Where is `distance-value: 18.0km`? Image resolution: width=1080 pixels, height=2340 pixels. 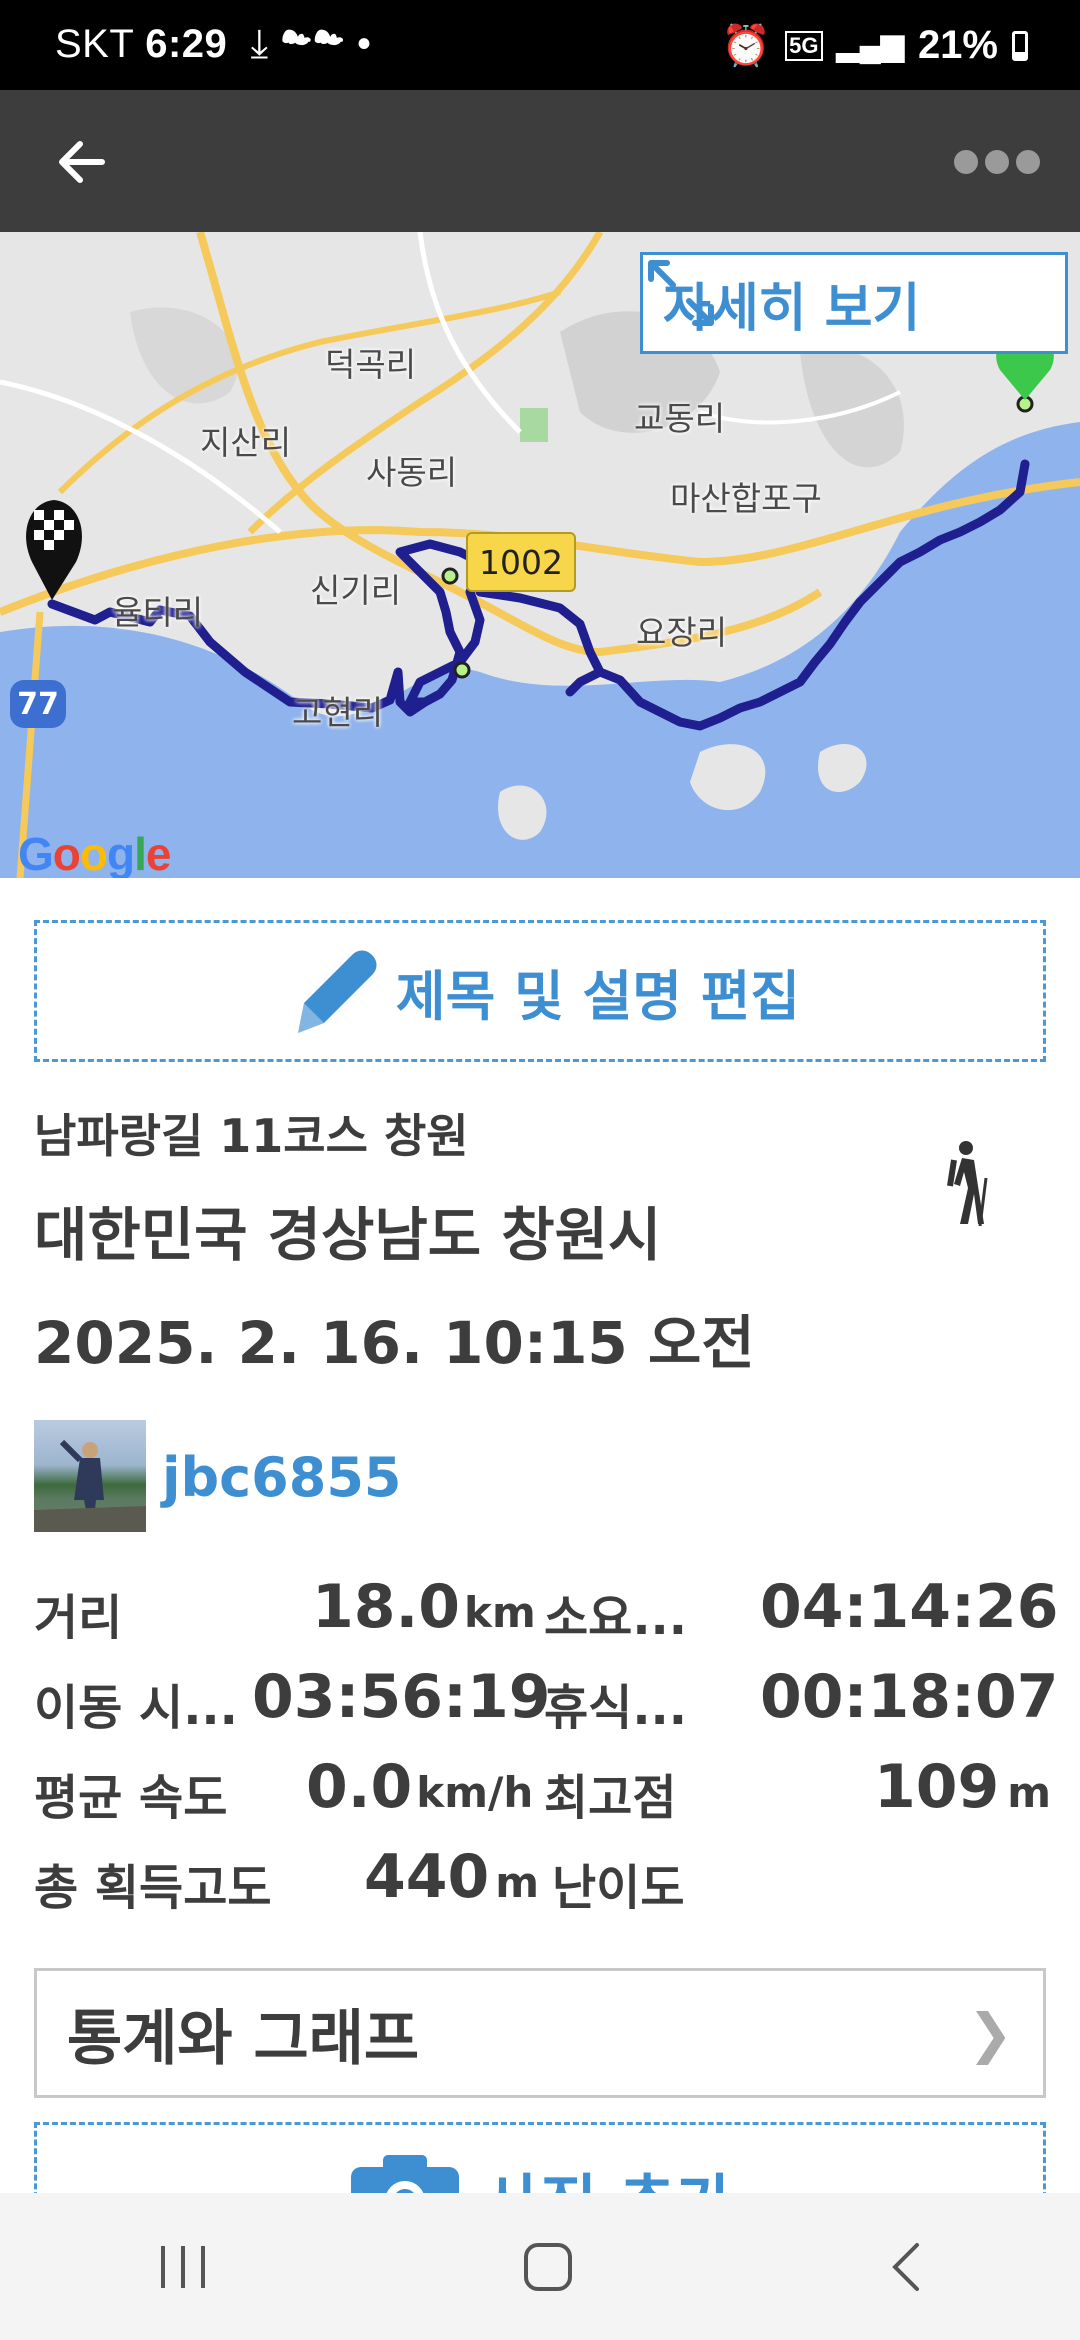 distance-value: 18.0km is located at coordinates (424, 1607).